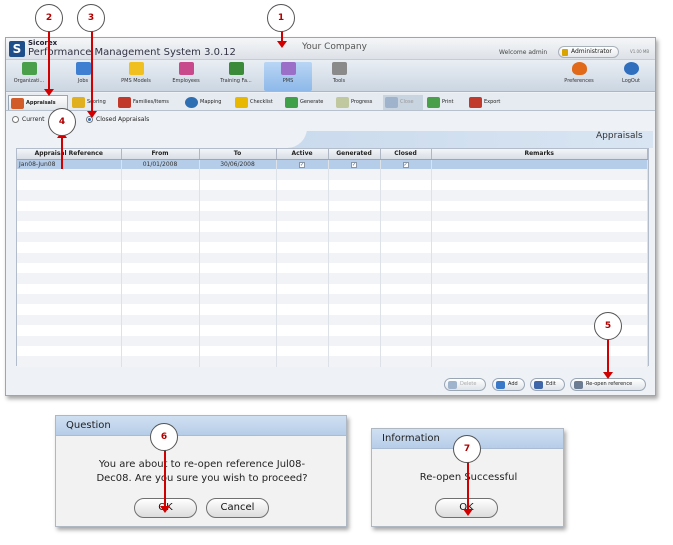 Image resolution: width=673 pixels, height=545 pixels. What do you see at coordinates (362, 102) in the screenshot?
I see `tab-label: Progress` at bounding box center [362, 102].